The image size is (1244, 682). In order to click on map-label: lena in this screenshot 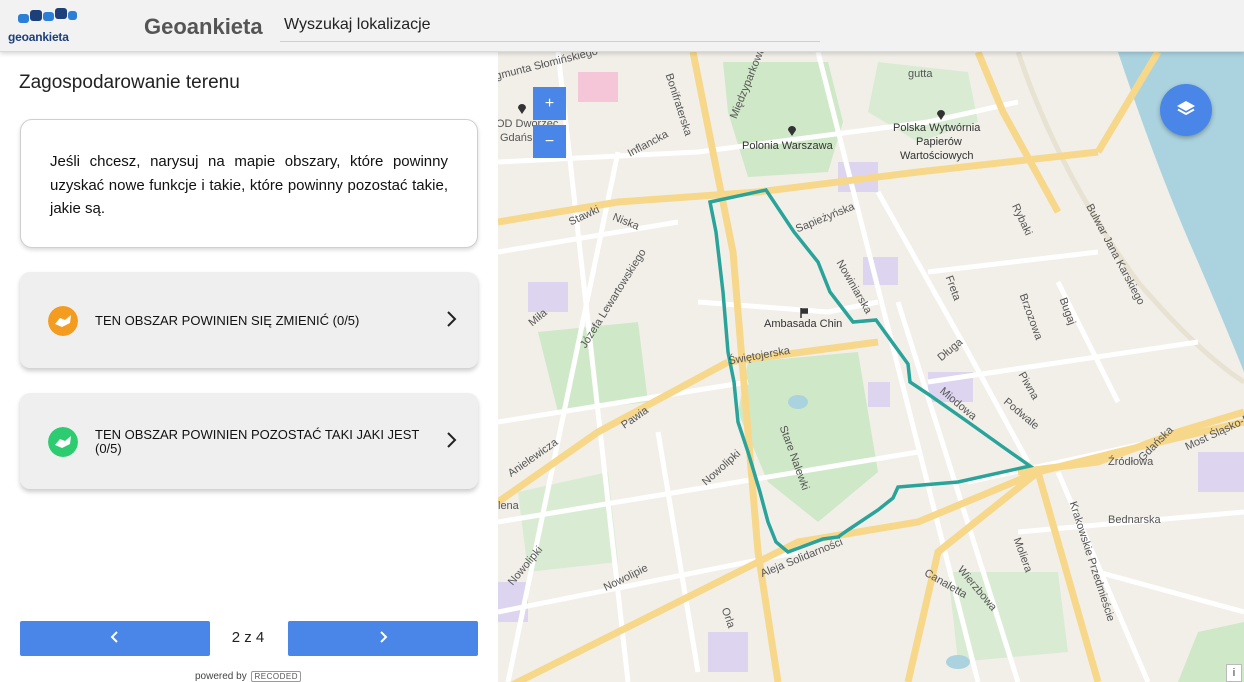, I will do `click(508, 506)`.